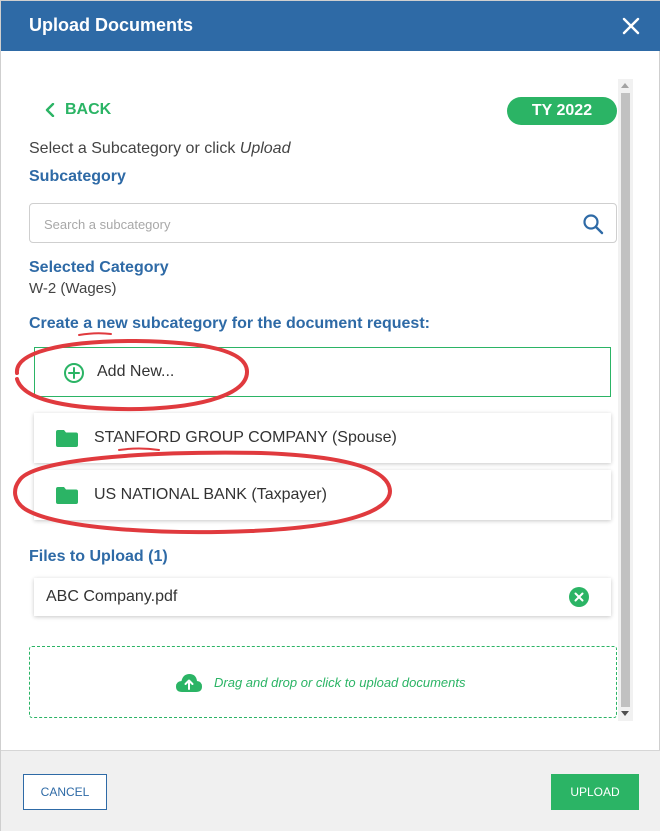 Image resolution: width=660 pixels, height=831 pixels. I want to click on scrollbar-thumb, so click(625, 400).